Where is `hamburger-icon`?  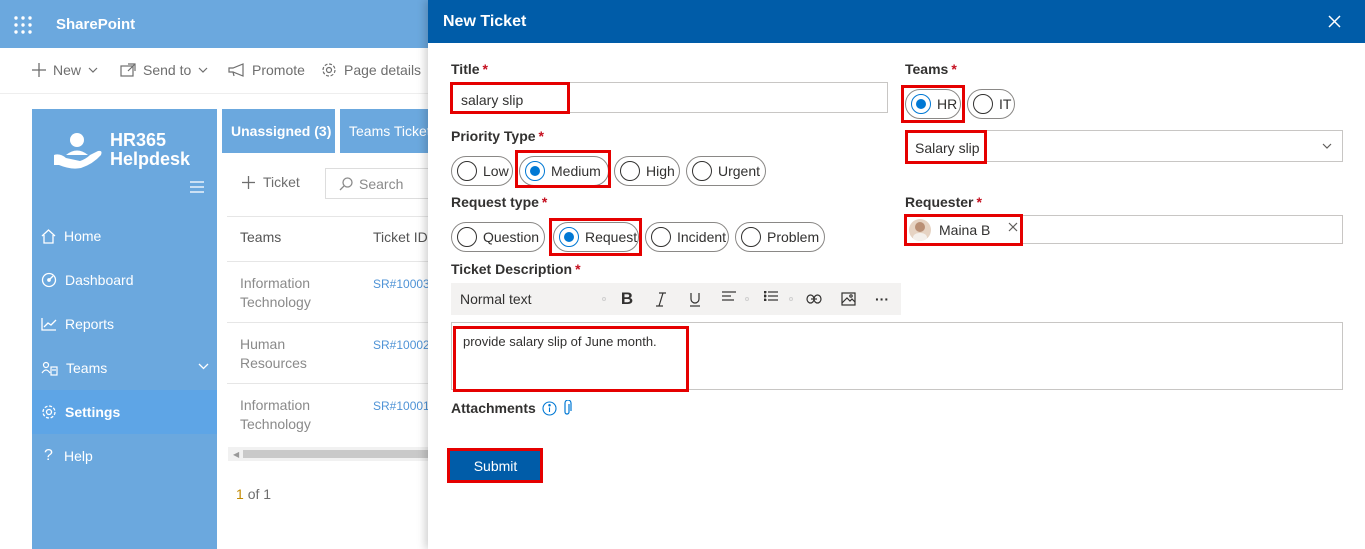
hamburger-icon is located at coordinates (197, 187).